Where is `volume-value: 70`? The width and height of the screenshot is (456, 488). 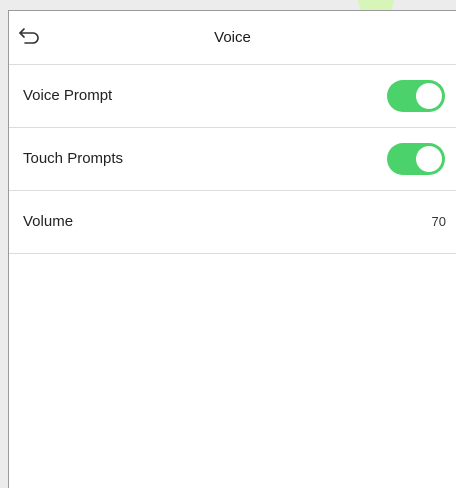 volume-value: 70 is located at coordinates (438, 221).